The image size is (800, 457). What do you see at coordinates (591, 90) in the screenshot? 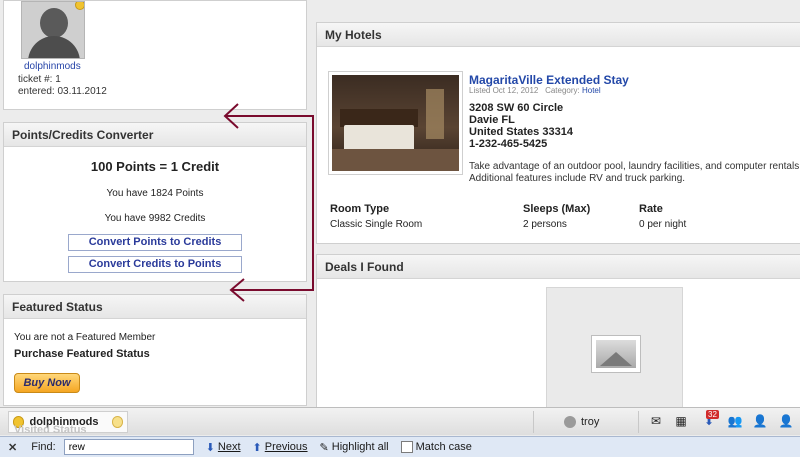
I see `hotel-category-link: Hotel` at bounding box center [591, 90].